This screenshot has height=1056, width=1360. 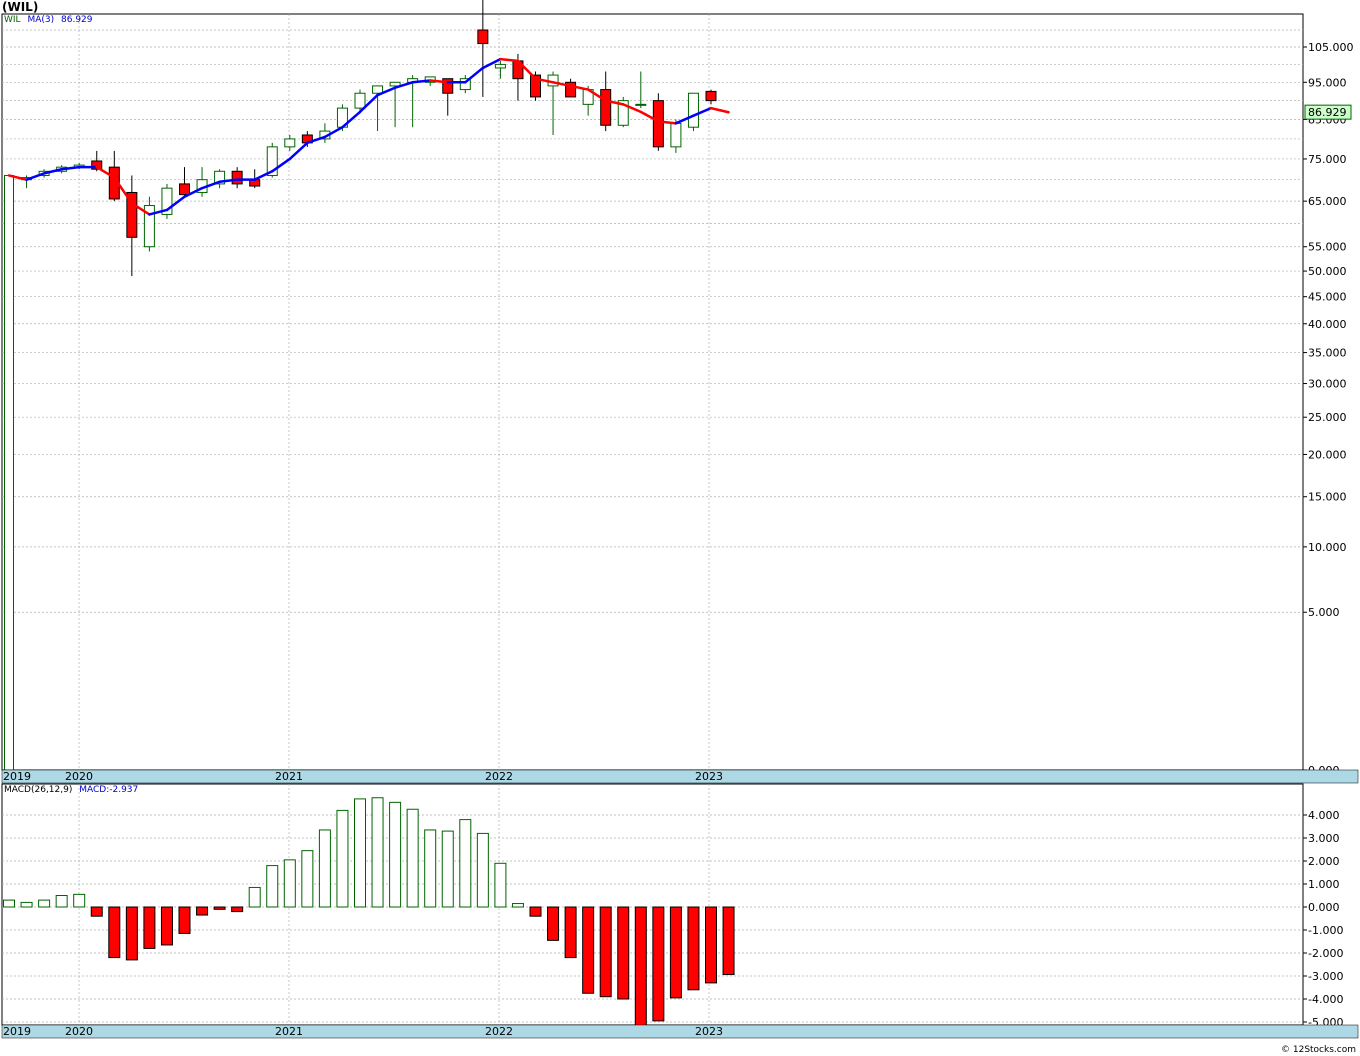 What do you see at coordinates (109, 790) in the screenshot?
I see `legend-macd-value: MACD:-2.937` at bounding box center [109, 790].